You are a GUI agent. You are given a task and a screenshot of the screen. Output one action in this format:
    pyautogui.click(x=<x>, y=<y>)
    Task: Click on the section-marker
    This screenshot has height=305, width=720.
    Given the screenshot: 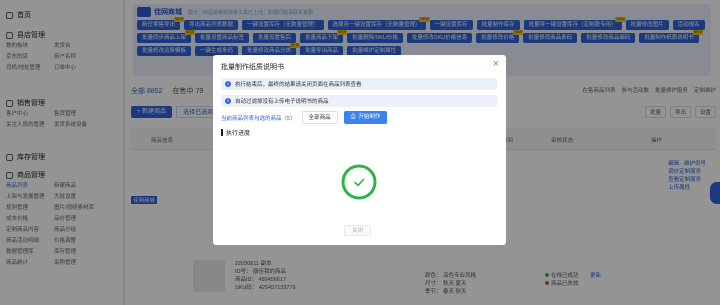 What is the action you would take?
    pyautogui.click(x=222, y=132)
    